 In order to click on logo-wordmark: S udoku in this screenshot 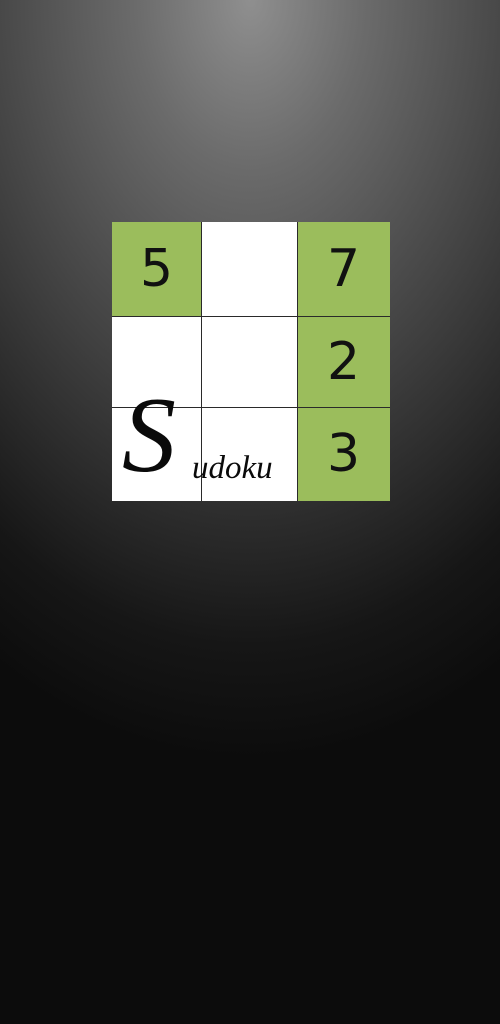, I will do `click(253, 441)`.